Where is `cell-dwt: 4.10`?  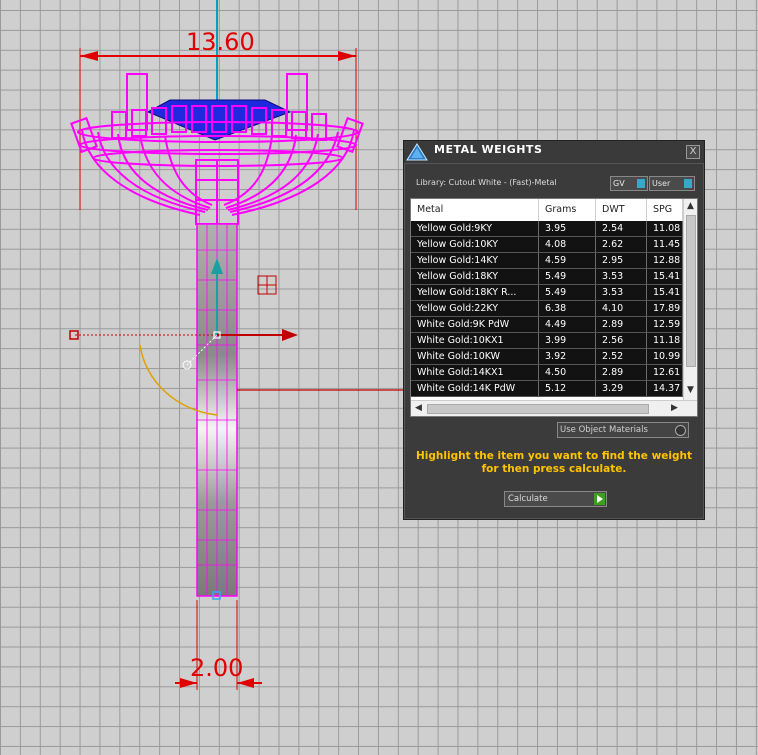 cell-dwt: 4.10 is located at coordinates (621, 308).